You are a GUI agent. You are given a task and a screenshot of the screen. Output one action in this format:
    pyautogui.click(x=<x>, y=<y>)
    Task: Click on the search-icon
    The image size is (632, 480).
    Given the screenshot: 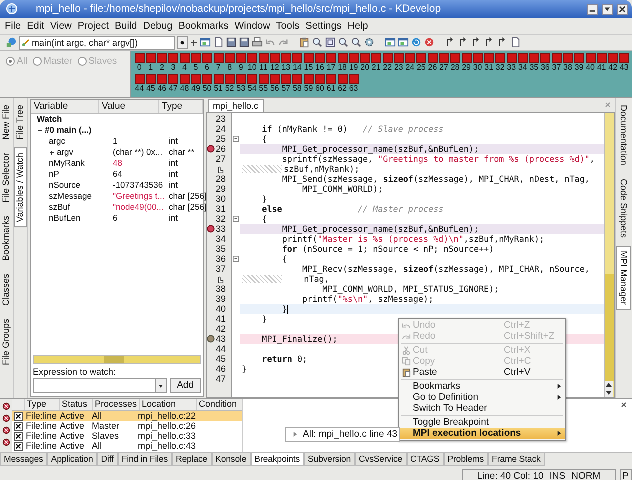 What is the action you would take?
    pyautogui.click(x=356, y=42)
    